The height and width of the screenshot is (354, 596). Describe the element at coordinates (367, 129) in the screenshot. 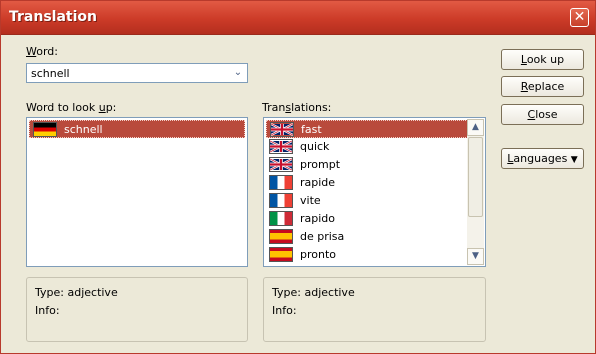

I see `list-item: fast` at that location.